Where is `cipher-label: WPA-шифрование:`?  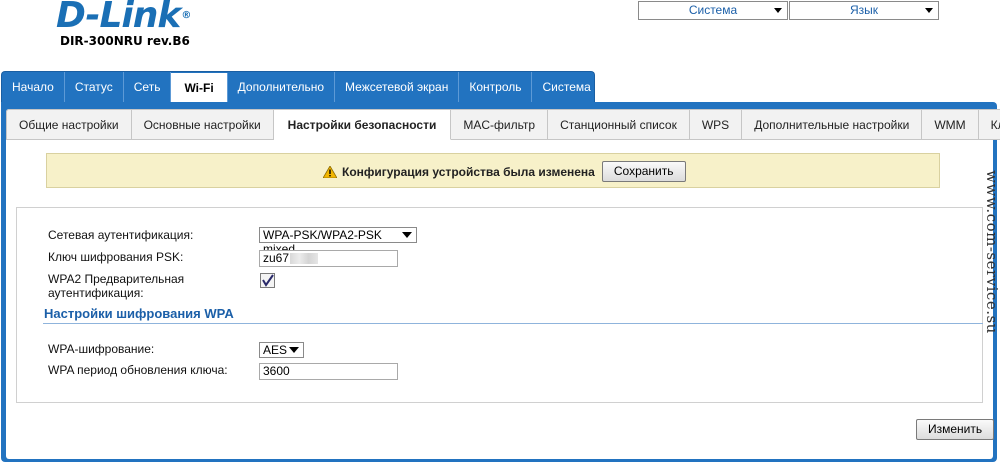
cipher-label: WPA-шифрование: is located at coordinates (101, 349).